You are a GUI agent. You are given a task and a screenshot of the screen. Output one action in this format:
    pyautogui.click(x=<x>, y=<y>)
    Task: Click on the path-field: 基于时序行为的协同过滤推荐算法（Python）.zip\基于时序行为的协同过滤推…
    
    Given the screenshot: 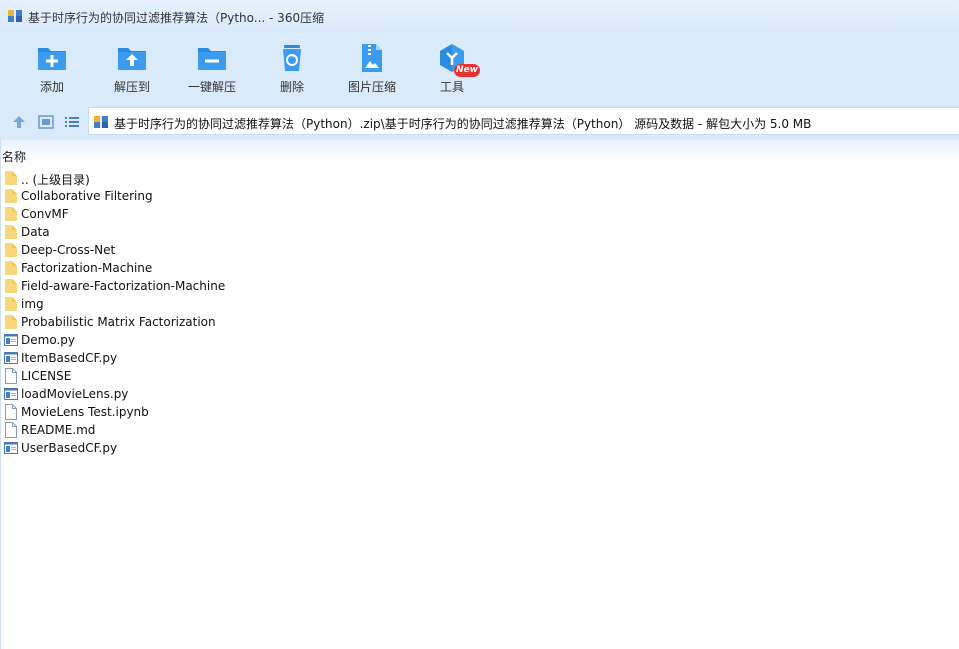 What is the action you would take?
    pyautogui.click(x=523, y=121)
    